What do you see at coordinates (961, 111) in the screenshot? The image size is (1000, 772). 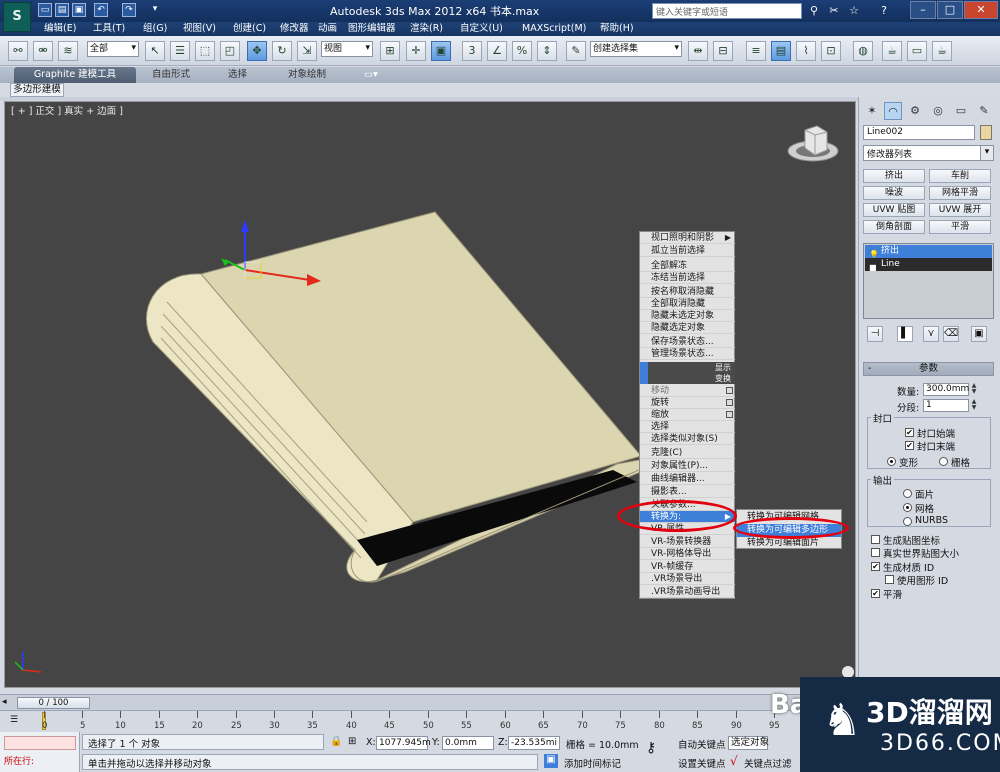 I see `display-tab-icon: ▭` at bounding box center [961, 111].